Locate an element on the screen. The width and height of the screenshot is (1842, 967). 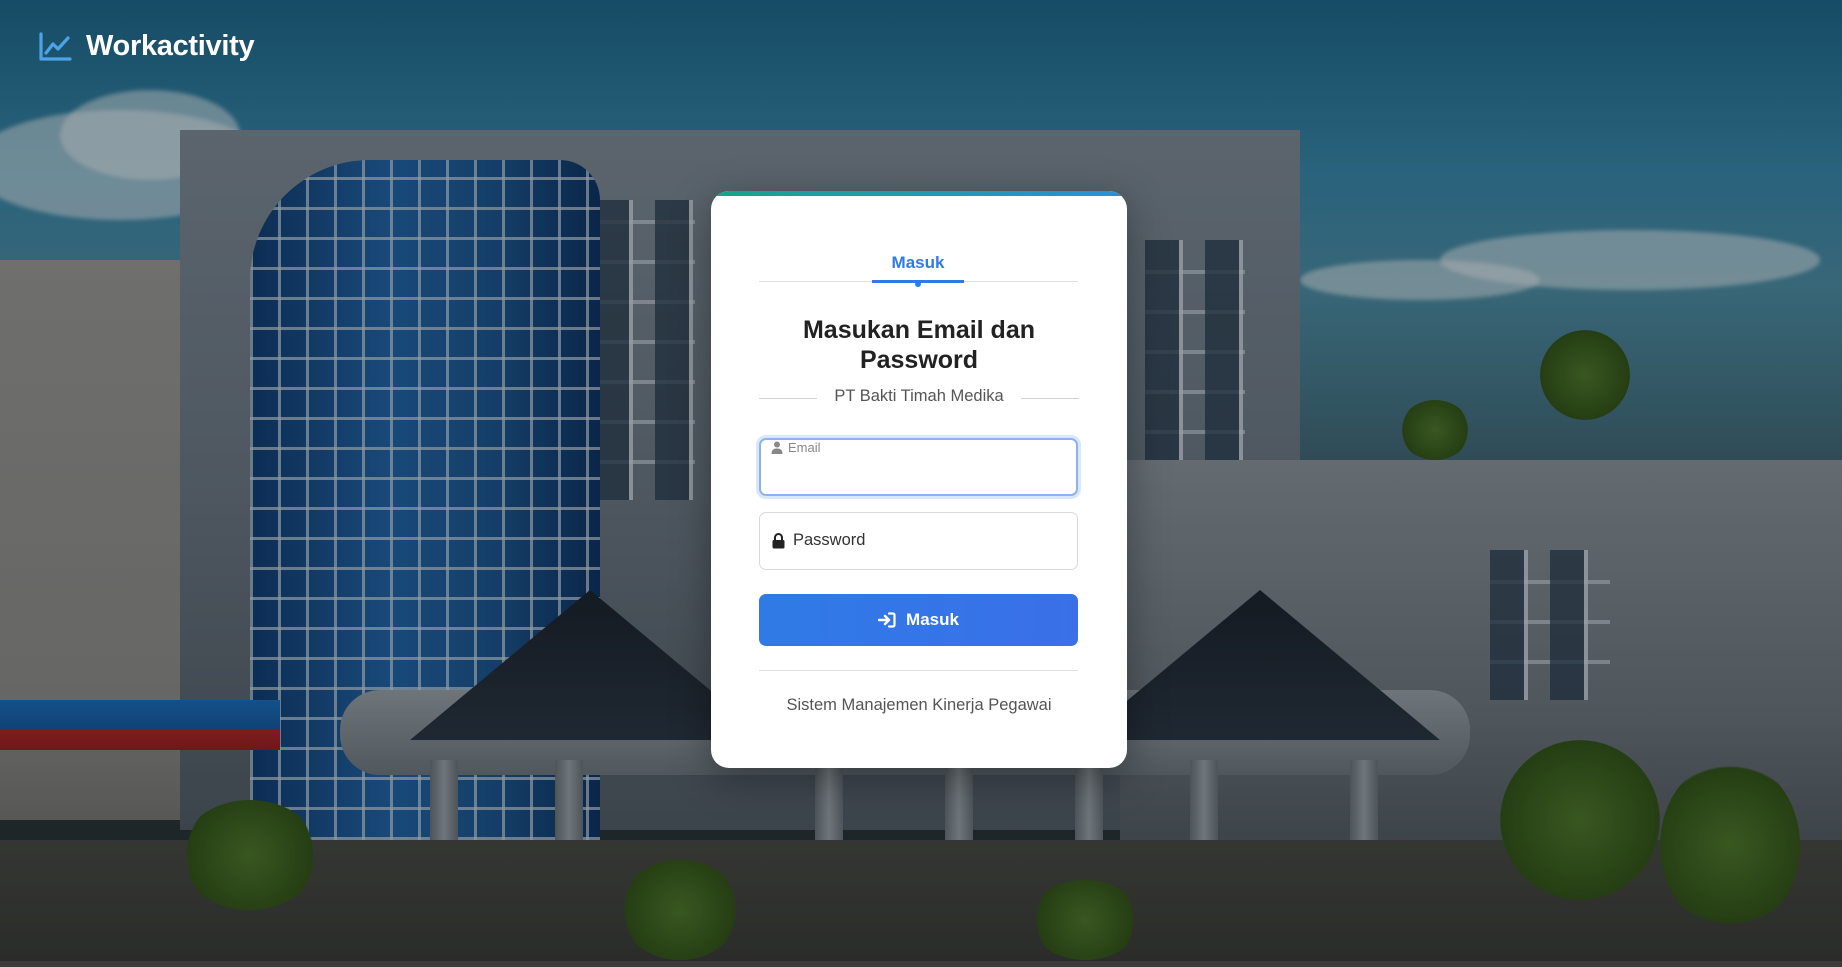
login-button: Masuk is located at coordinates (918, 620).